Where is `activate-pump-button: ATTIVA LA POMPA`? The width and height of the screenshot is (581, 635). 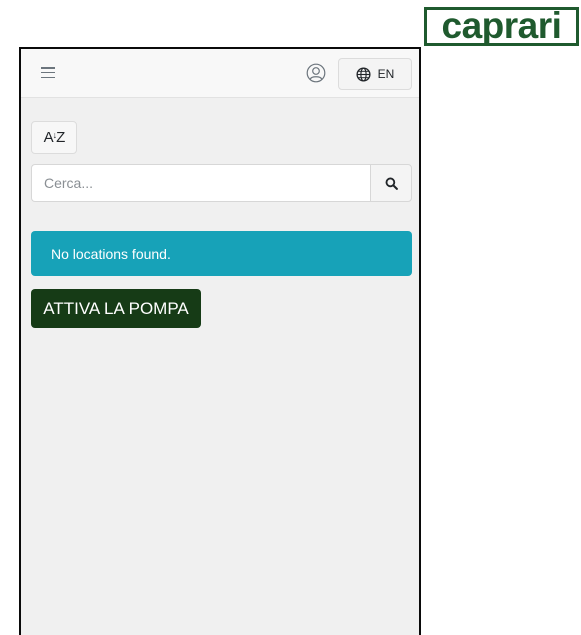 activate-pump-button: ATTIVA LA POMPA is located at coordinates (116, 308).